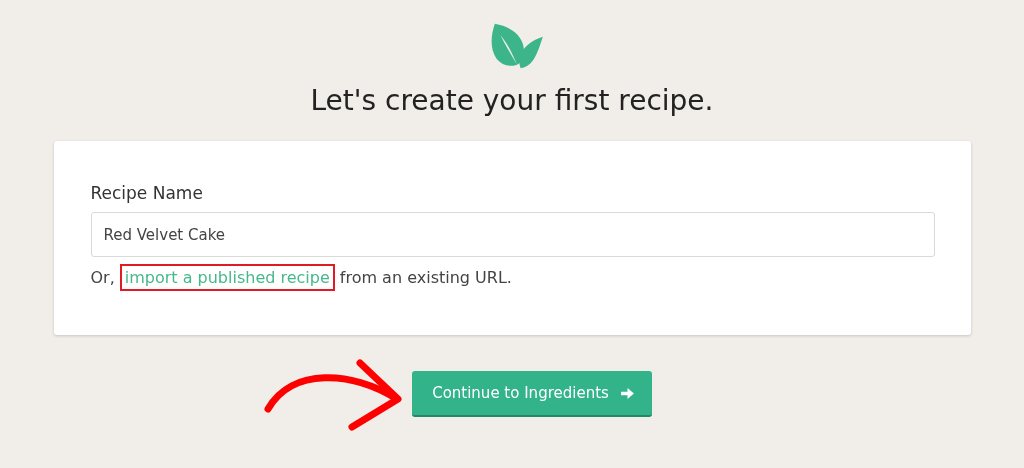 This screenshot has height=468, width=1024. What do you see at coordinates (517, 46) in the screenshot?
I see `leaves-logo-icon` at bounding box center [517, 46].